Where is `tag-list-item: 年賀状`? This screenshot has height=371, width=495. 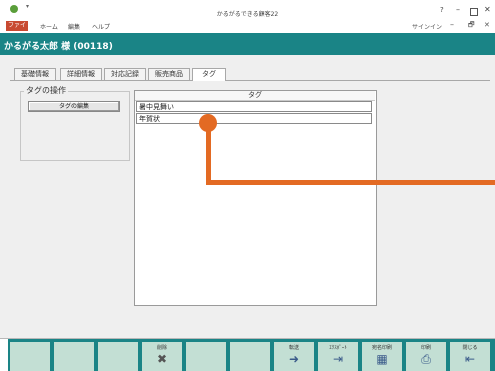 tag-list-item: 年賀状 is located at coordinates (254, 118).